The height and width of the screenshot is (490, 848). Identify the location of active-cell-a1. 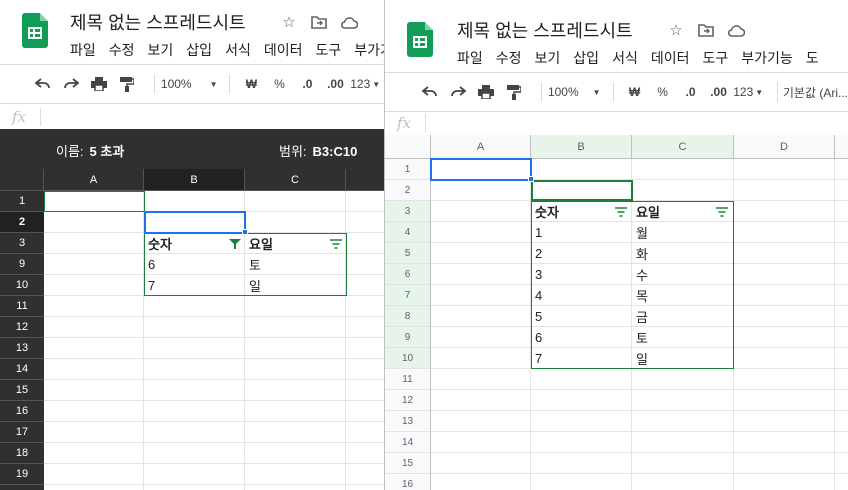
(481, 169).